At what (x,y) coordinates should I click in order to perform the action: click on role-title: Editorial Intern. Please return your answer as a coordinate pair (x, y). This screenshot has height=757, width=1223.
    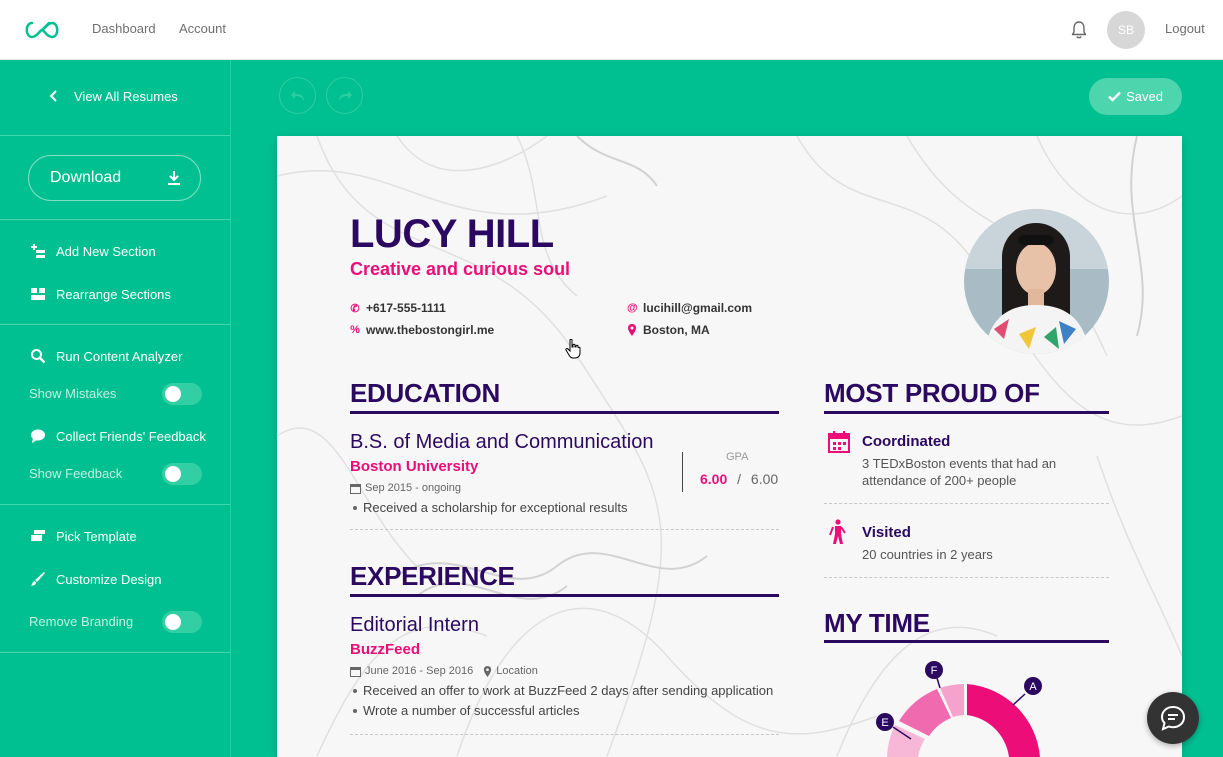
    Looking at the image, I should click on (414, 625).